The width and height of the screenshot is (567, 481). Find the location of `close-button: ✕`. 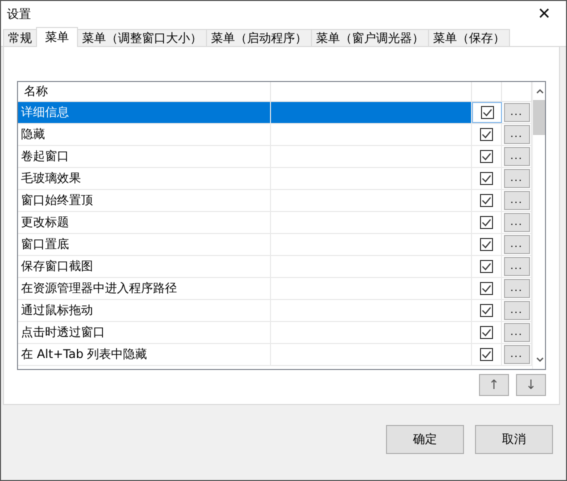

close-button: ✕ is located at coordinates (544, 14).